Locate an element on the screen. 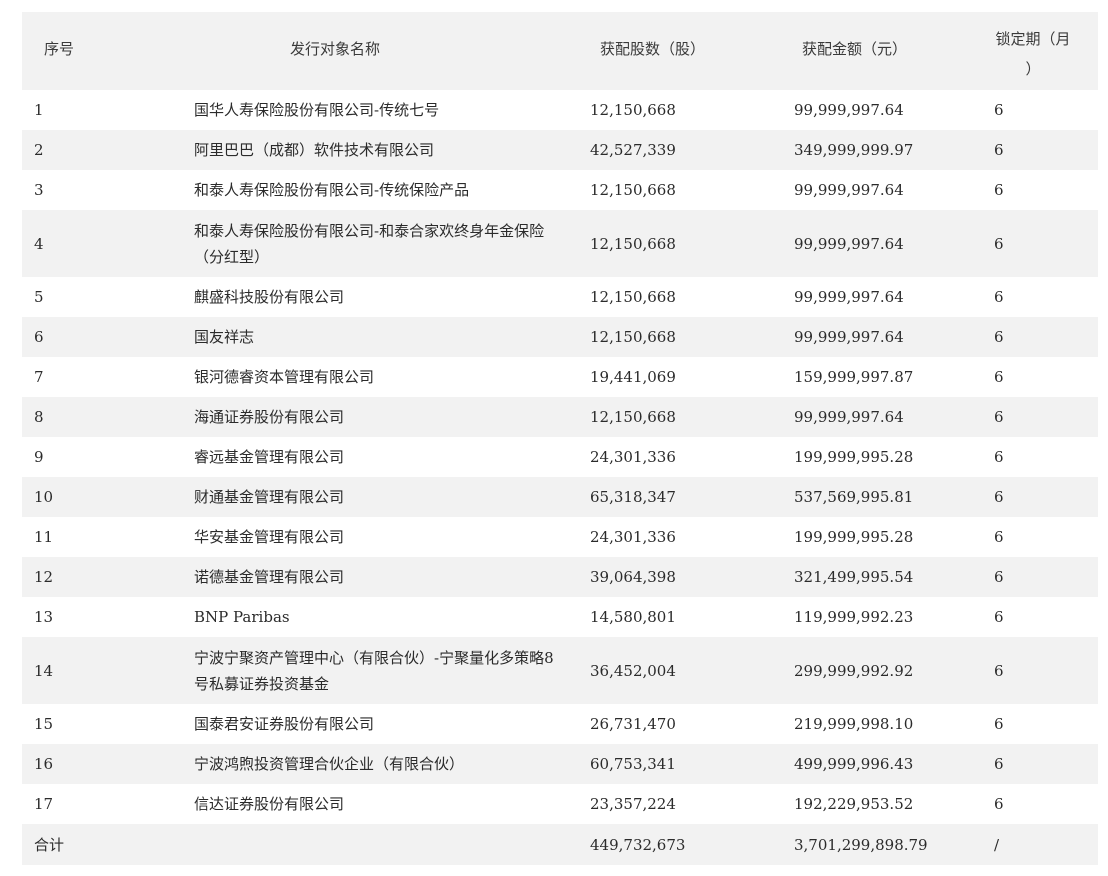 The height and width of the screenshot is (876, 1108). cell-index: 11 is located at coordinates (44, 537).